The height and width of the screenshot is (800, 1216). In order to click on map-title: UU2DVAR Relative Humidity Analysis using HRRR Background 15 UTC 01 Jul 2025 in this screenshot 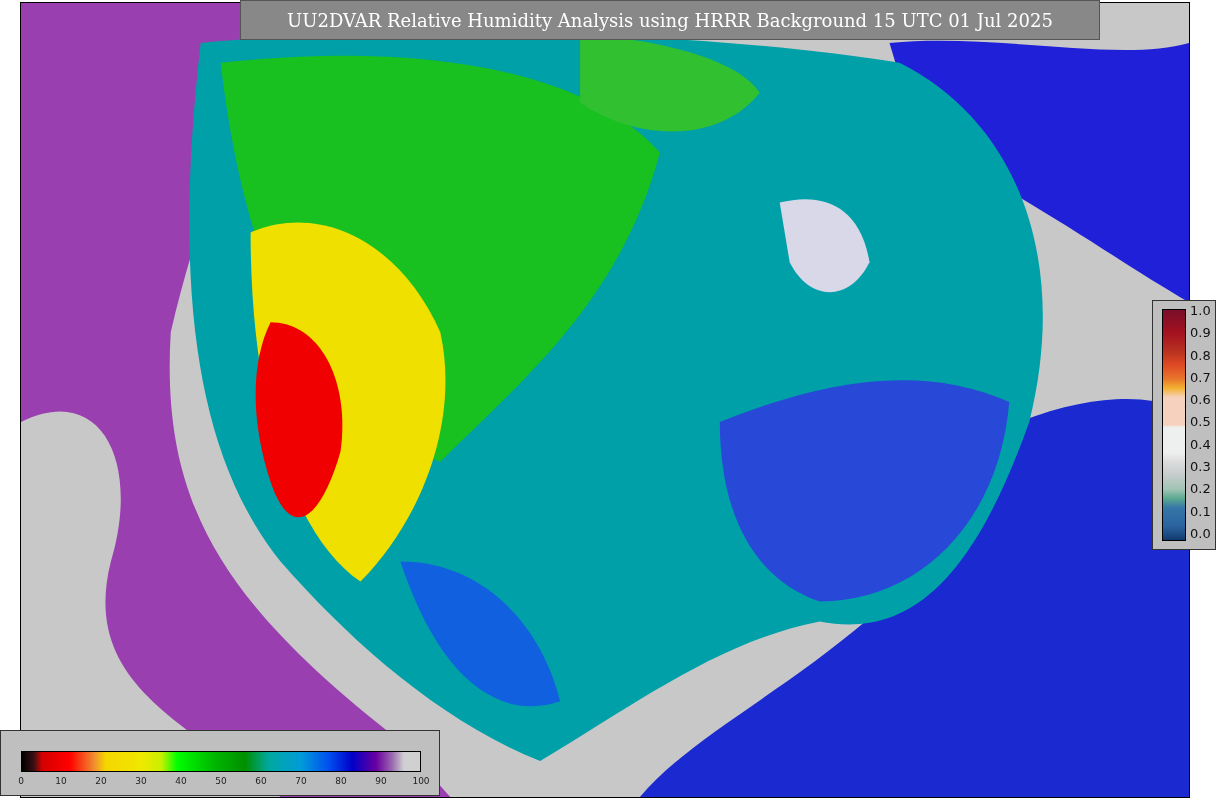, I will do `click(670, 20)`.